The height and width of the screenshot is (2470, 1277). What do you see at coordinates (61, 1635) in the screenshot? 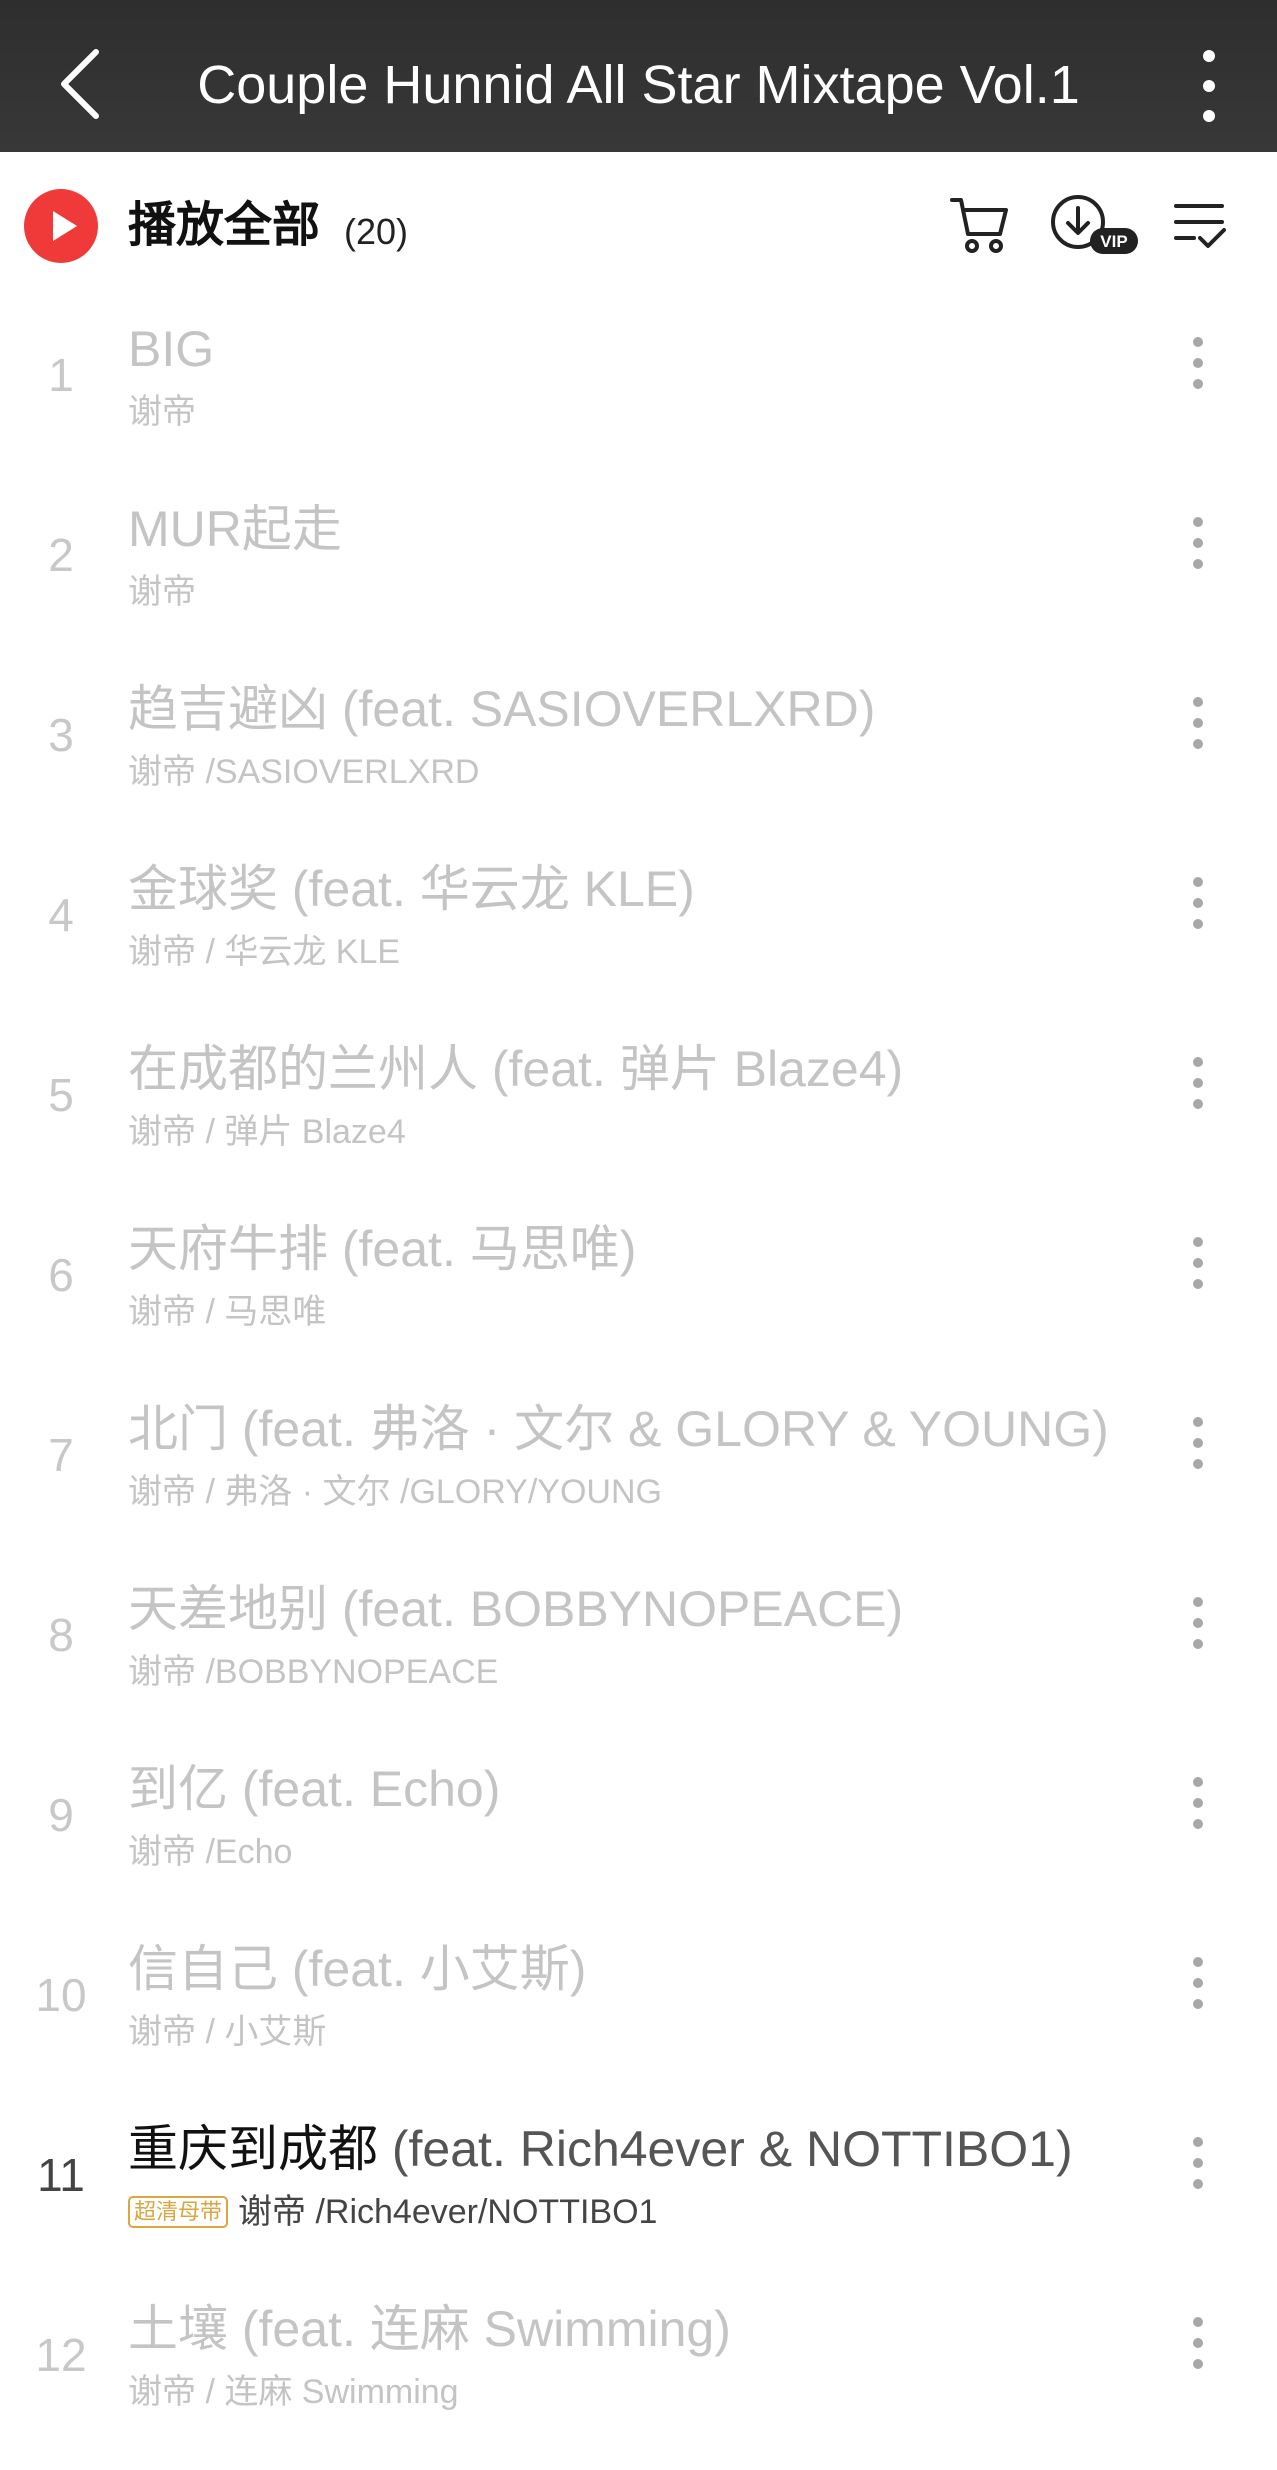
I see `track-number: 8` at bounding box center [61, 1635].